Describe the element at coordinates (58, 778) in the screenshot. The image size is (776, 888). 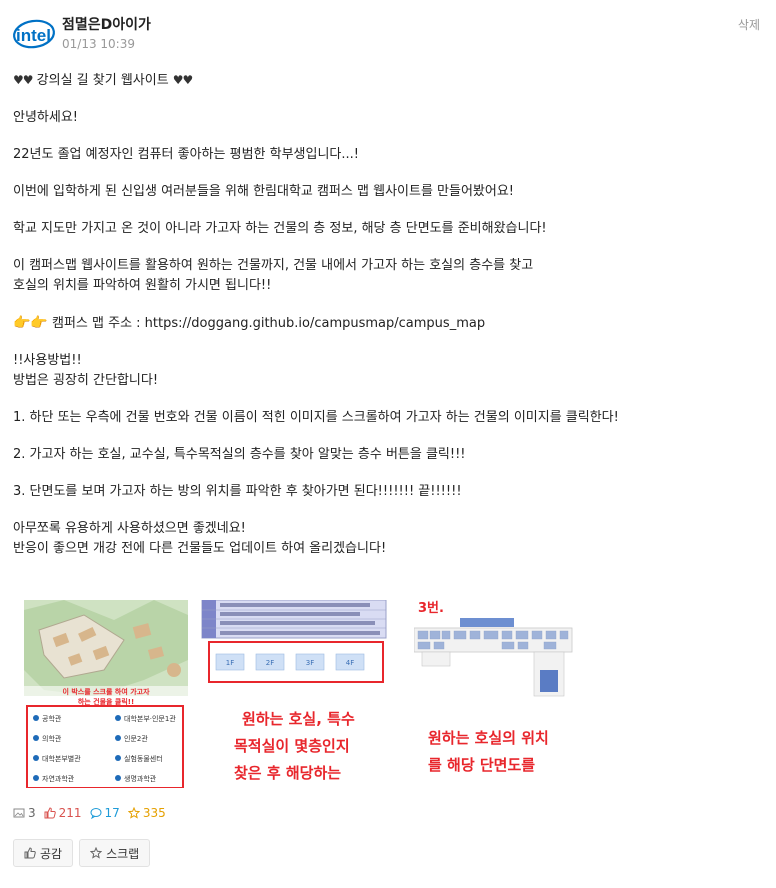
I see `building-item: 자연과학관` at that location.